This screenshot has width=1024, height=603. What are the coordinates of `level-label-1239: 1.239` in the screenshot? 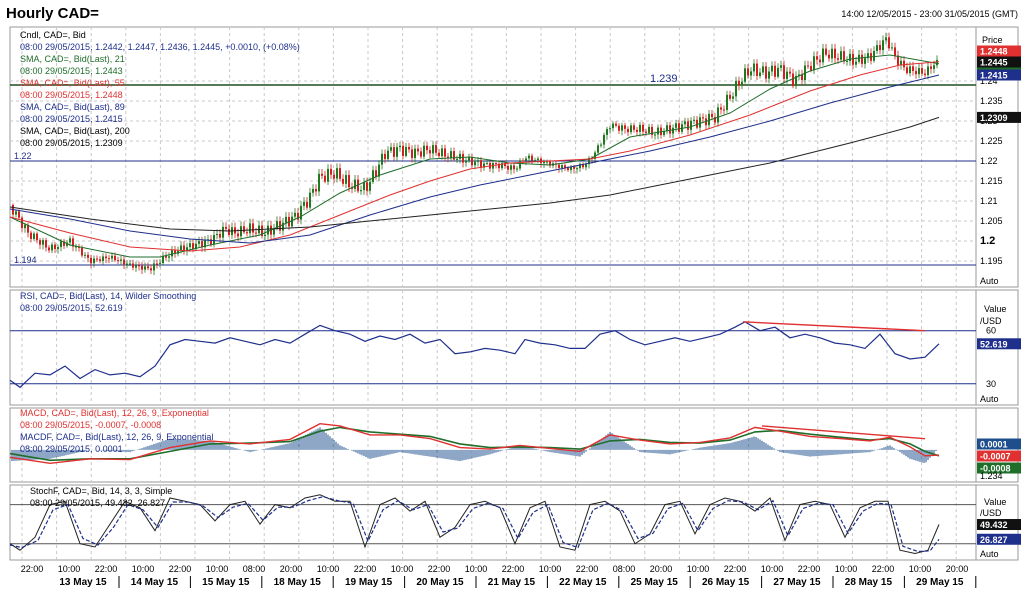 It's located at (664, 79).